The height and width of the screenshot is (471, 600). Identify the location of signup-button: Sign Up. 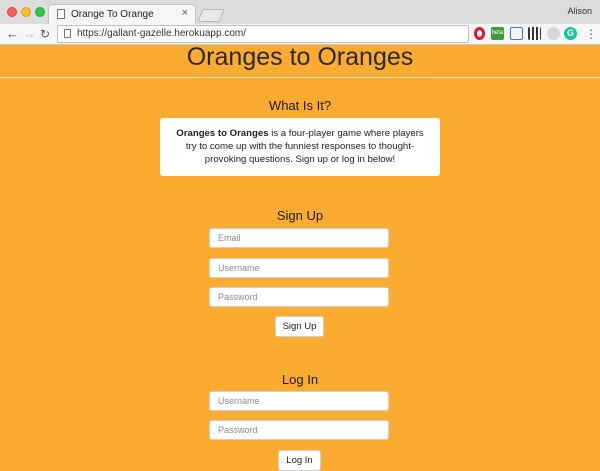
(299, 326).